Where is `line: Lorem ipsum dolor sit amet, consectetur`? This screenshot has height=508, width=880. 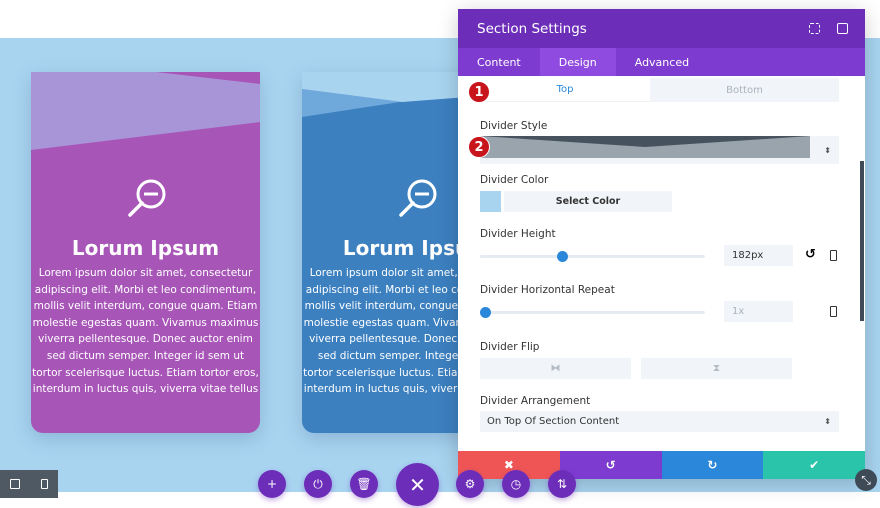
line: Lorem ipsum dolor sit amet, consectetur is located at coordinates (145, 273).